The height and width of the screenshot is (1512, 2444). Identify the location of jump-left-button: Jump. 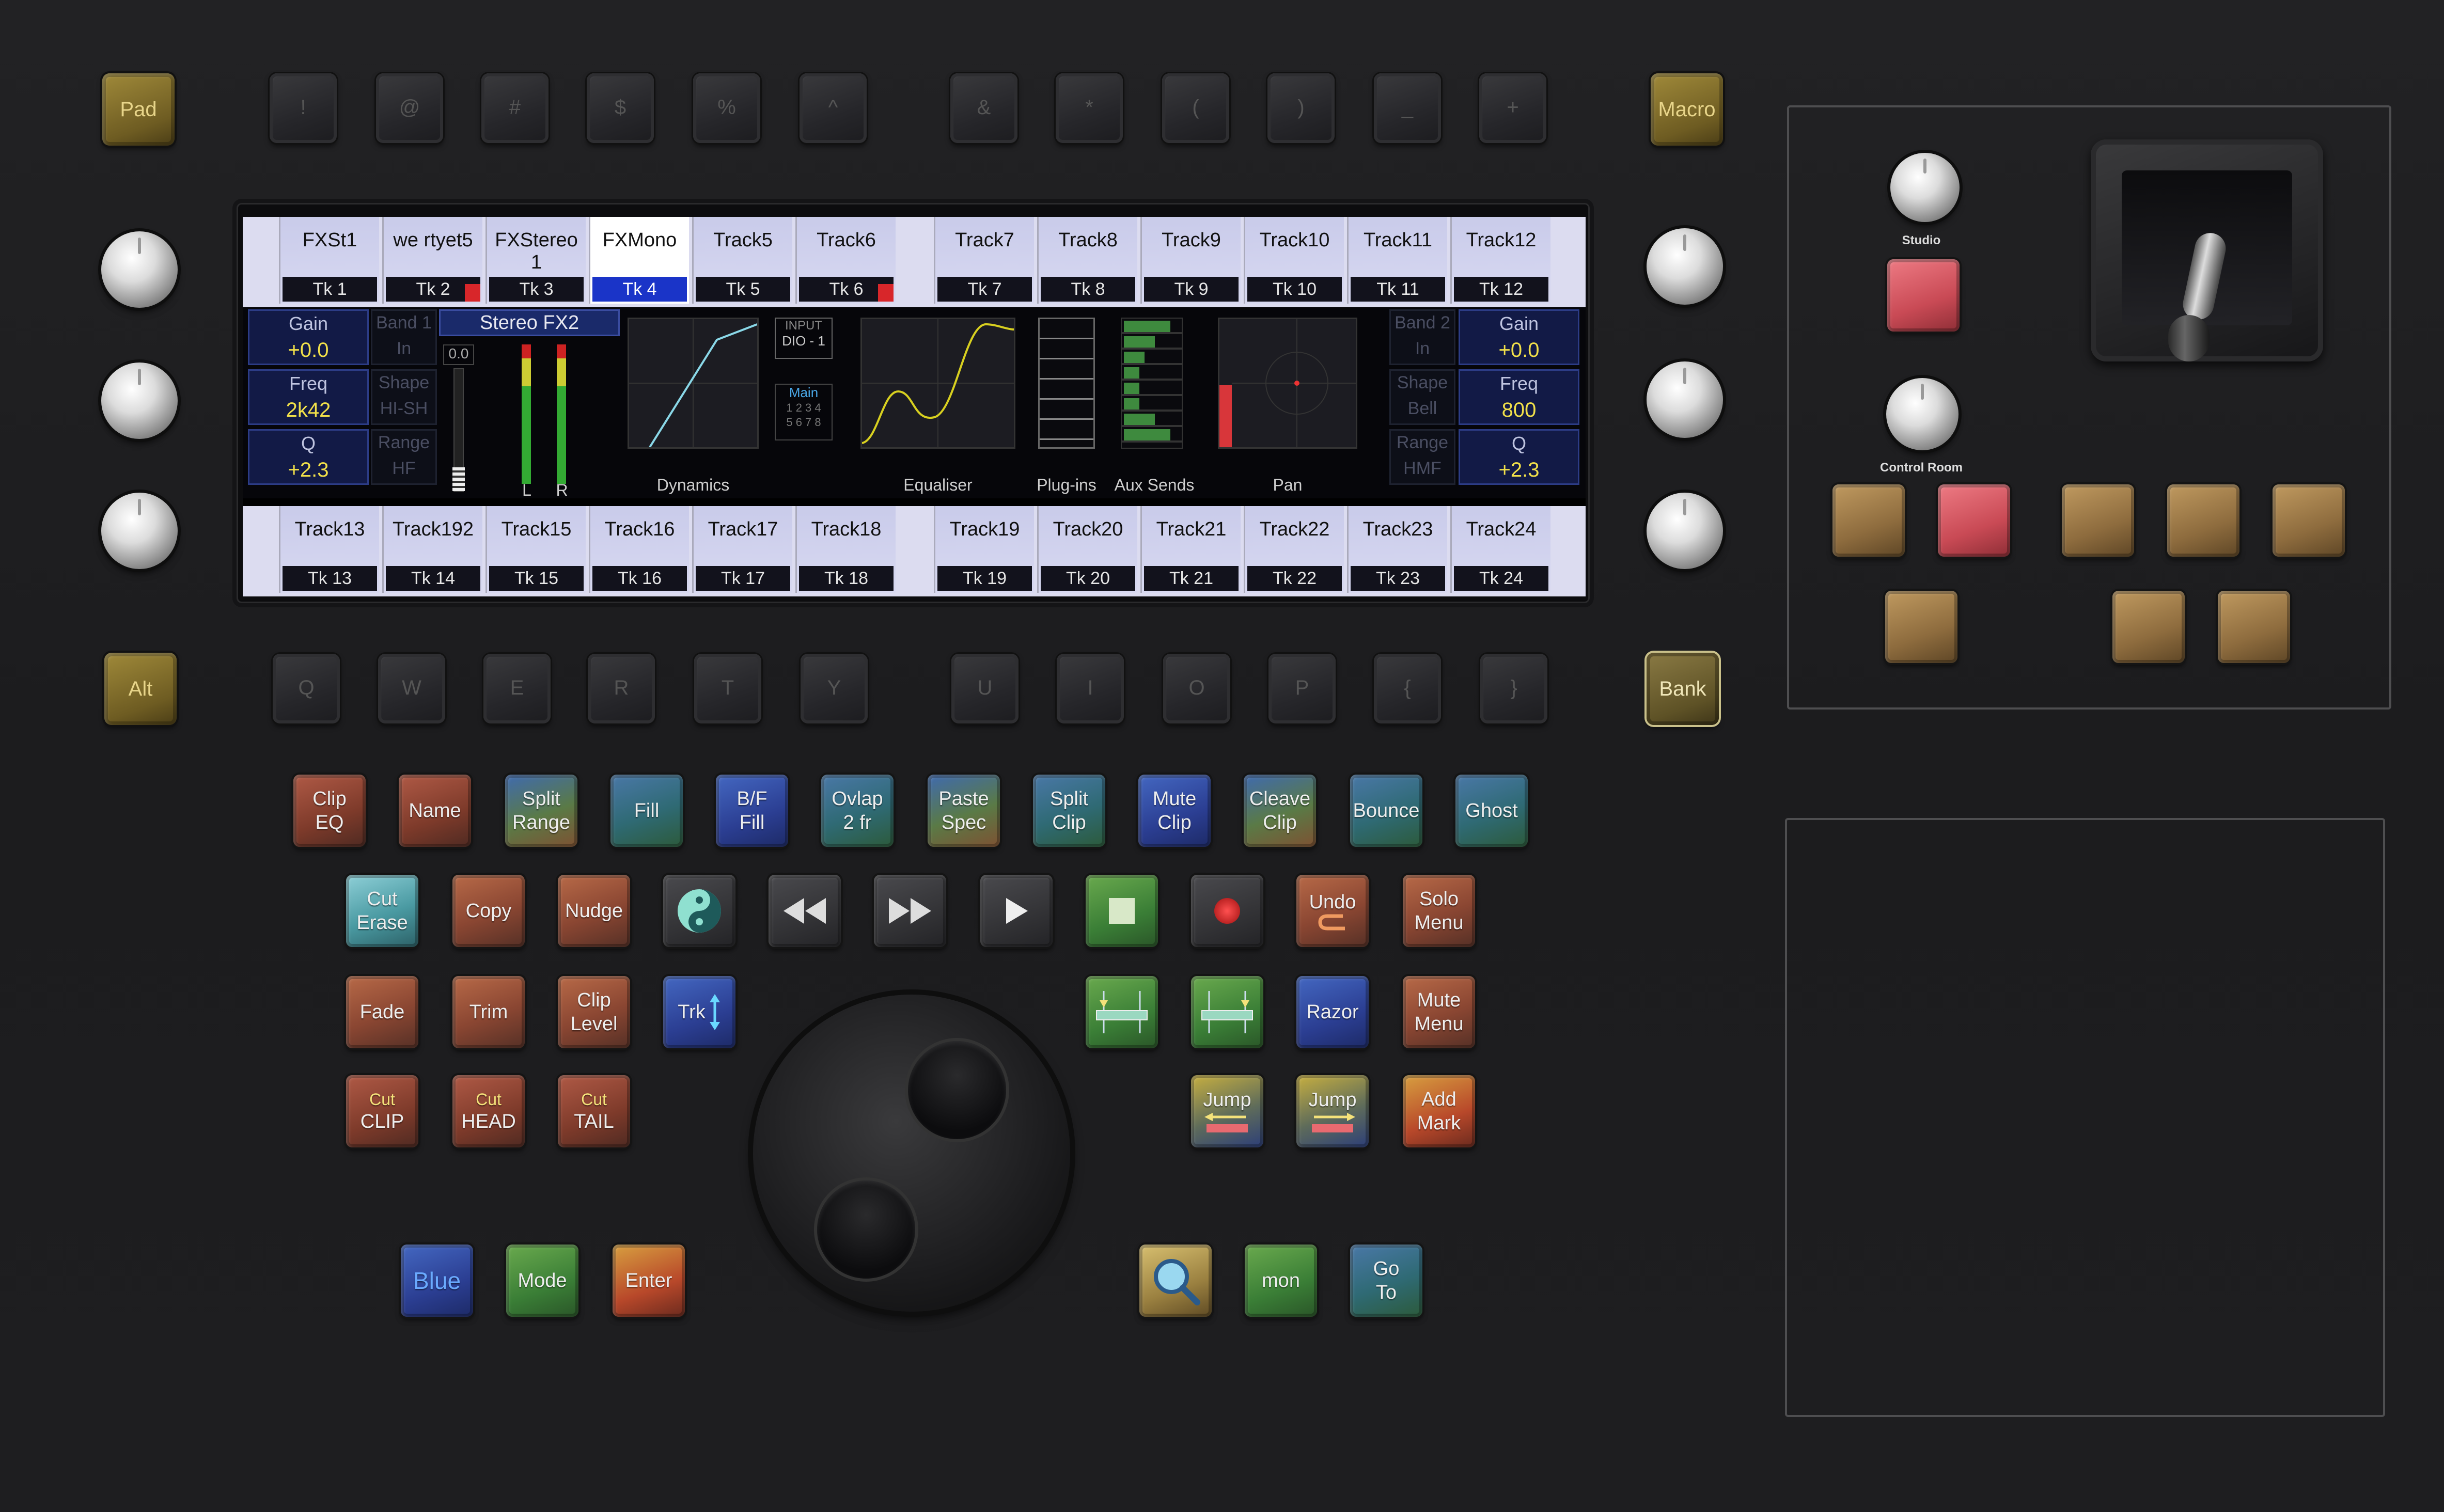
(1227, 1111).